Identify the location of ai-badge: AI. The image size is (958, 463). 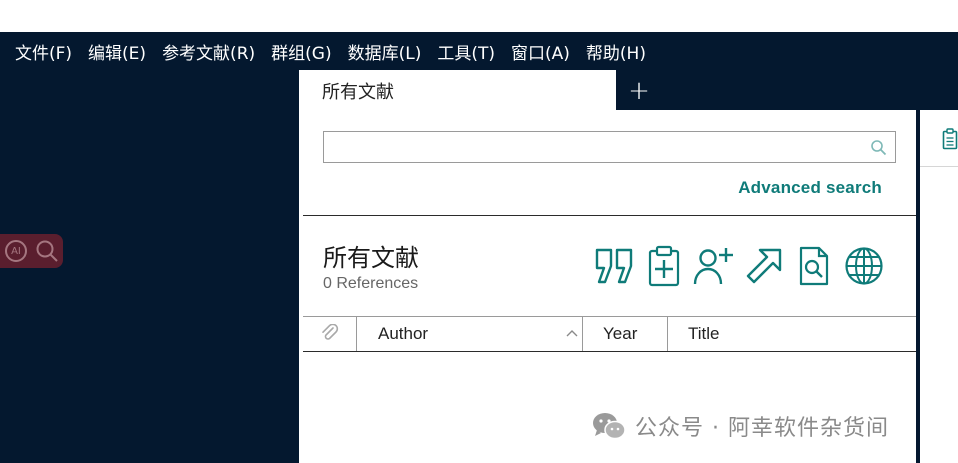
(16, 251).